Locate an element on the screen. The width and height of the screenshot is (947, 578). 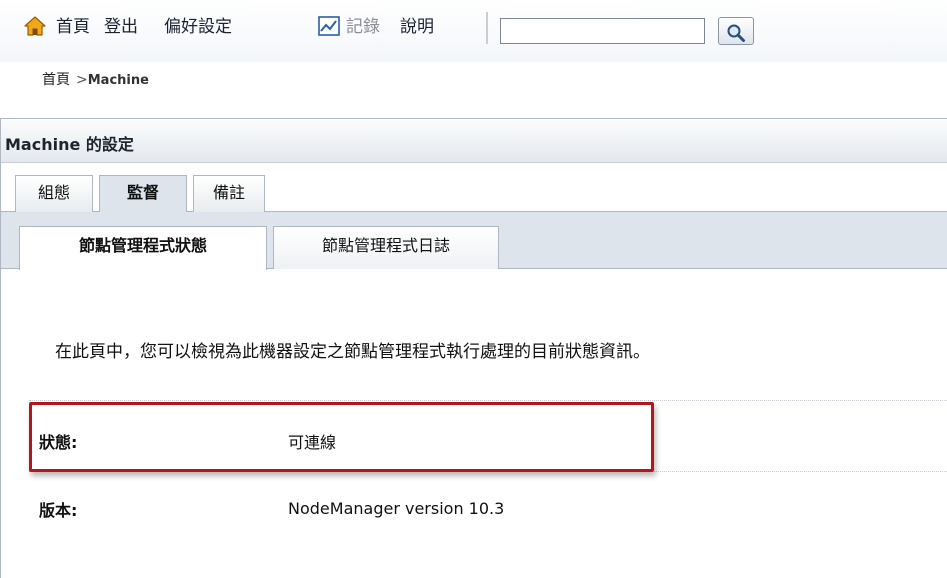
tab-monitoring: 監督 is located at coordinates (143, 193).